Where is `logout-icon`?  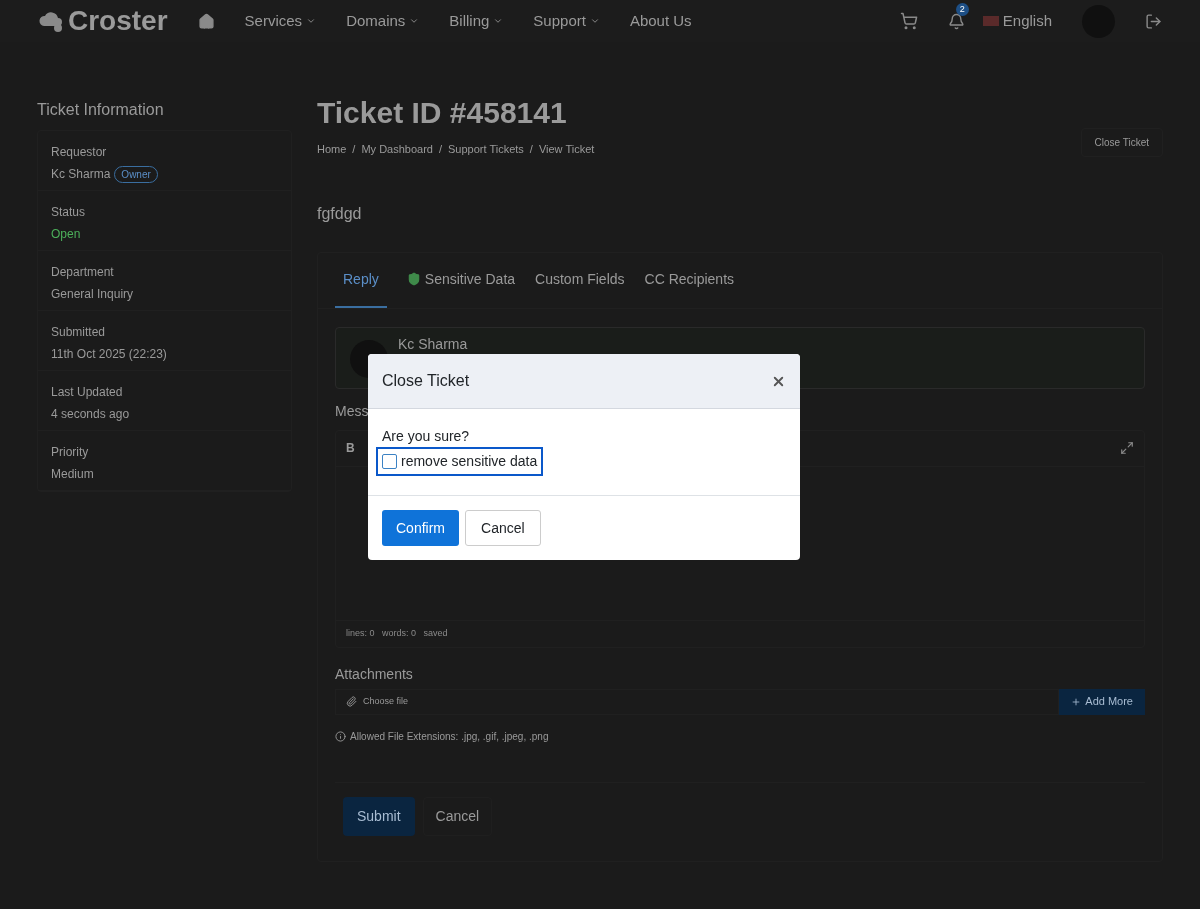 logout-icon is located at coordinates (1153, 21).